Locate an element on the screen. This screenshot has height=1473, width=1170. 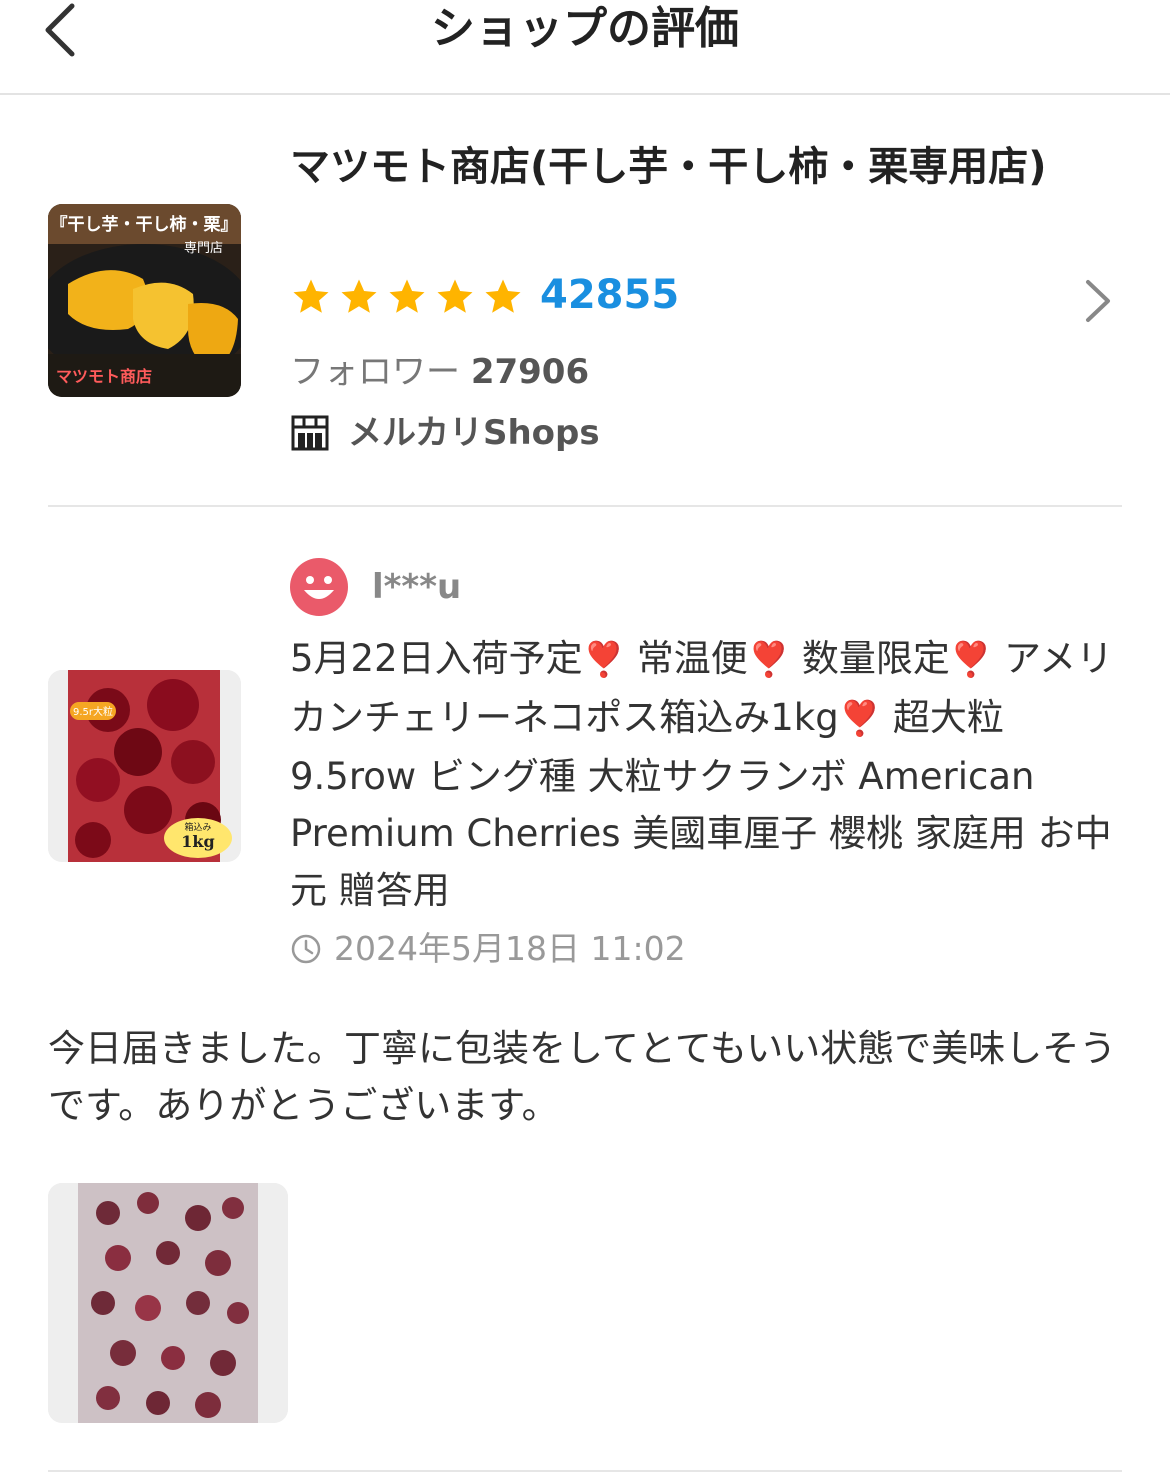
review-photo-image is located at coordinates (168, 1303).